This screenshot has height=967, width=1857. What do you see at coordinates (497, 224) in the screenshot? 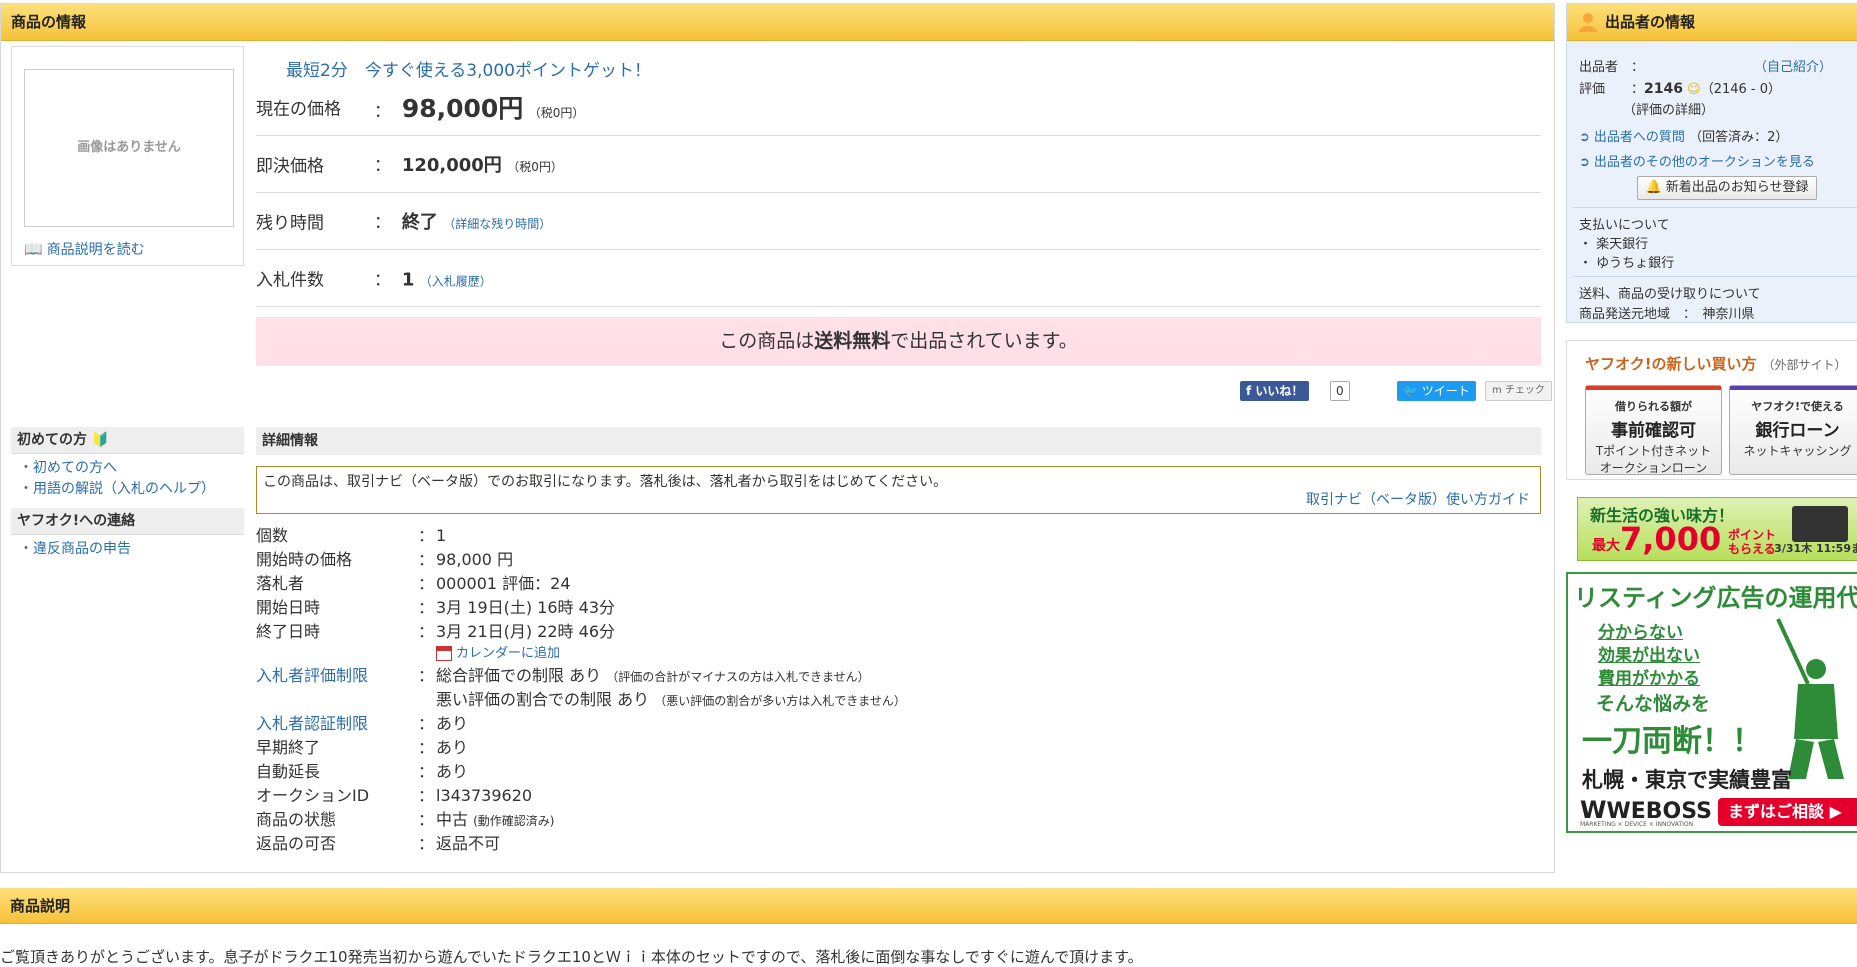
I see `time-left-detail-link: （詳細な残り時間）` at bounding box center [497, 224].